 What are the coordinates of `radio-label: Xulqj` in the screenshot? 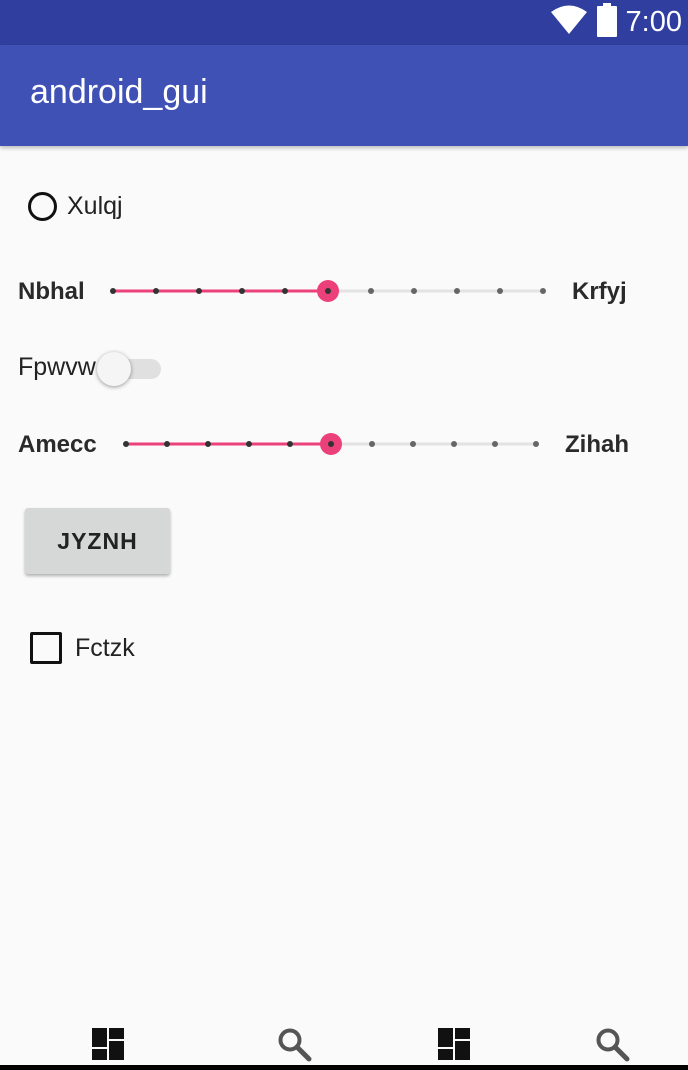 It's located at (95, 206).